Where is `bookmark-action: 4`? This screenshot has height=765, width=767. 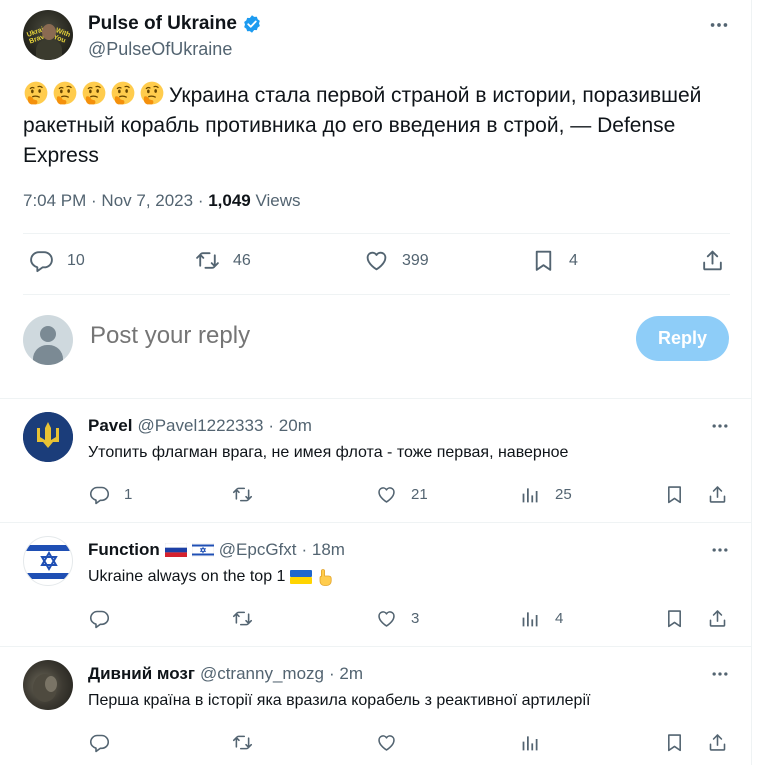
bookmark-action: 4 is located at coordinates (554, 260).